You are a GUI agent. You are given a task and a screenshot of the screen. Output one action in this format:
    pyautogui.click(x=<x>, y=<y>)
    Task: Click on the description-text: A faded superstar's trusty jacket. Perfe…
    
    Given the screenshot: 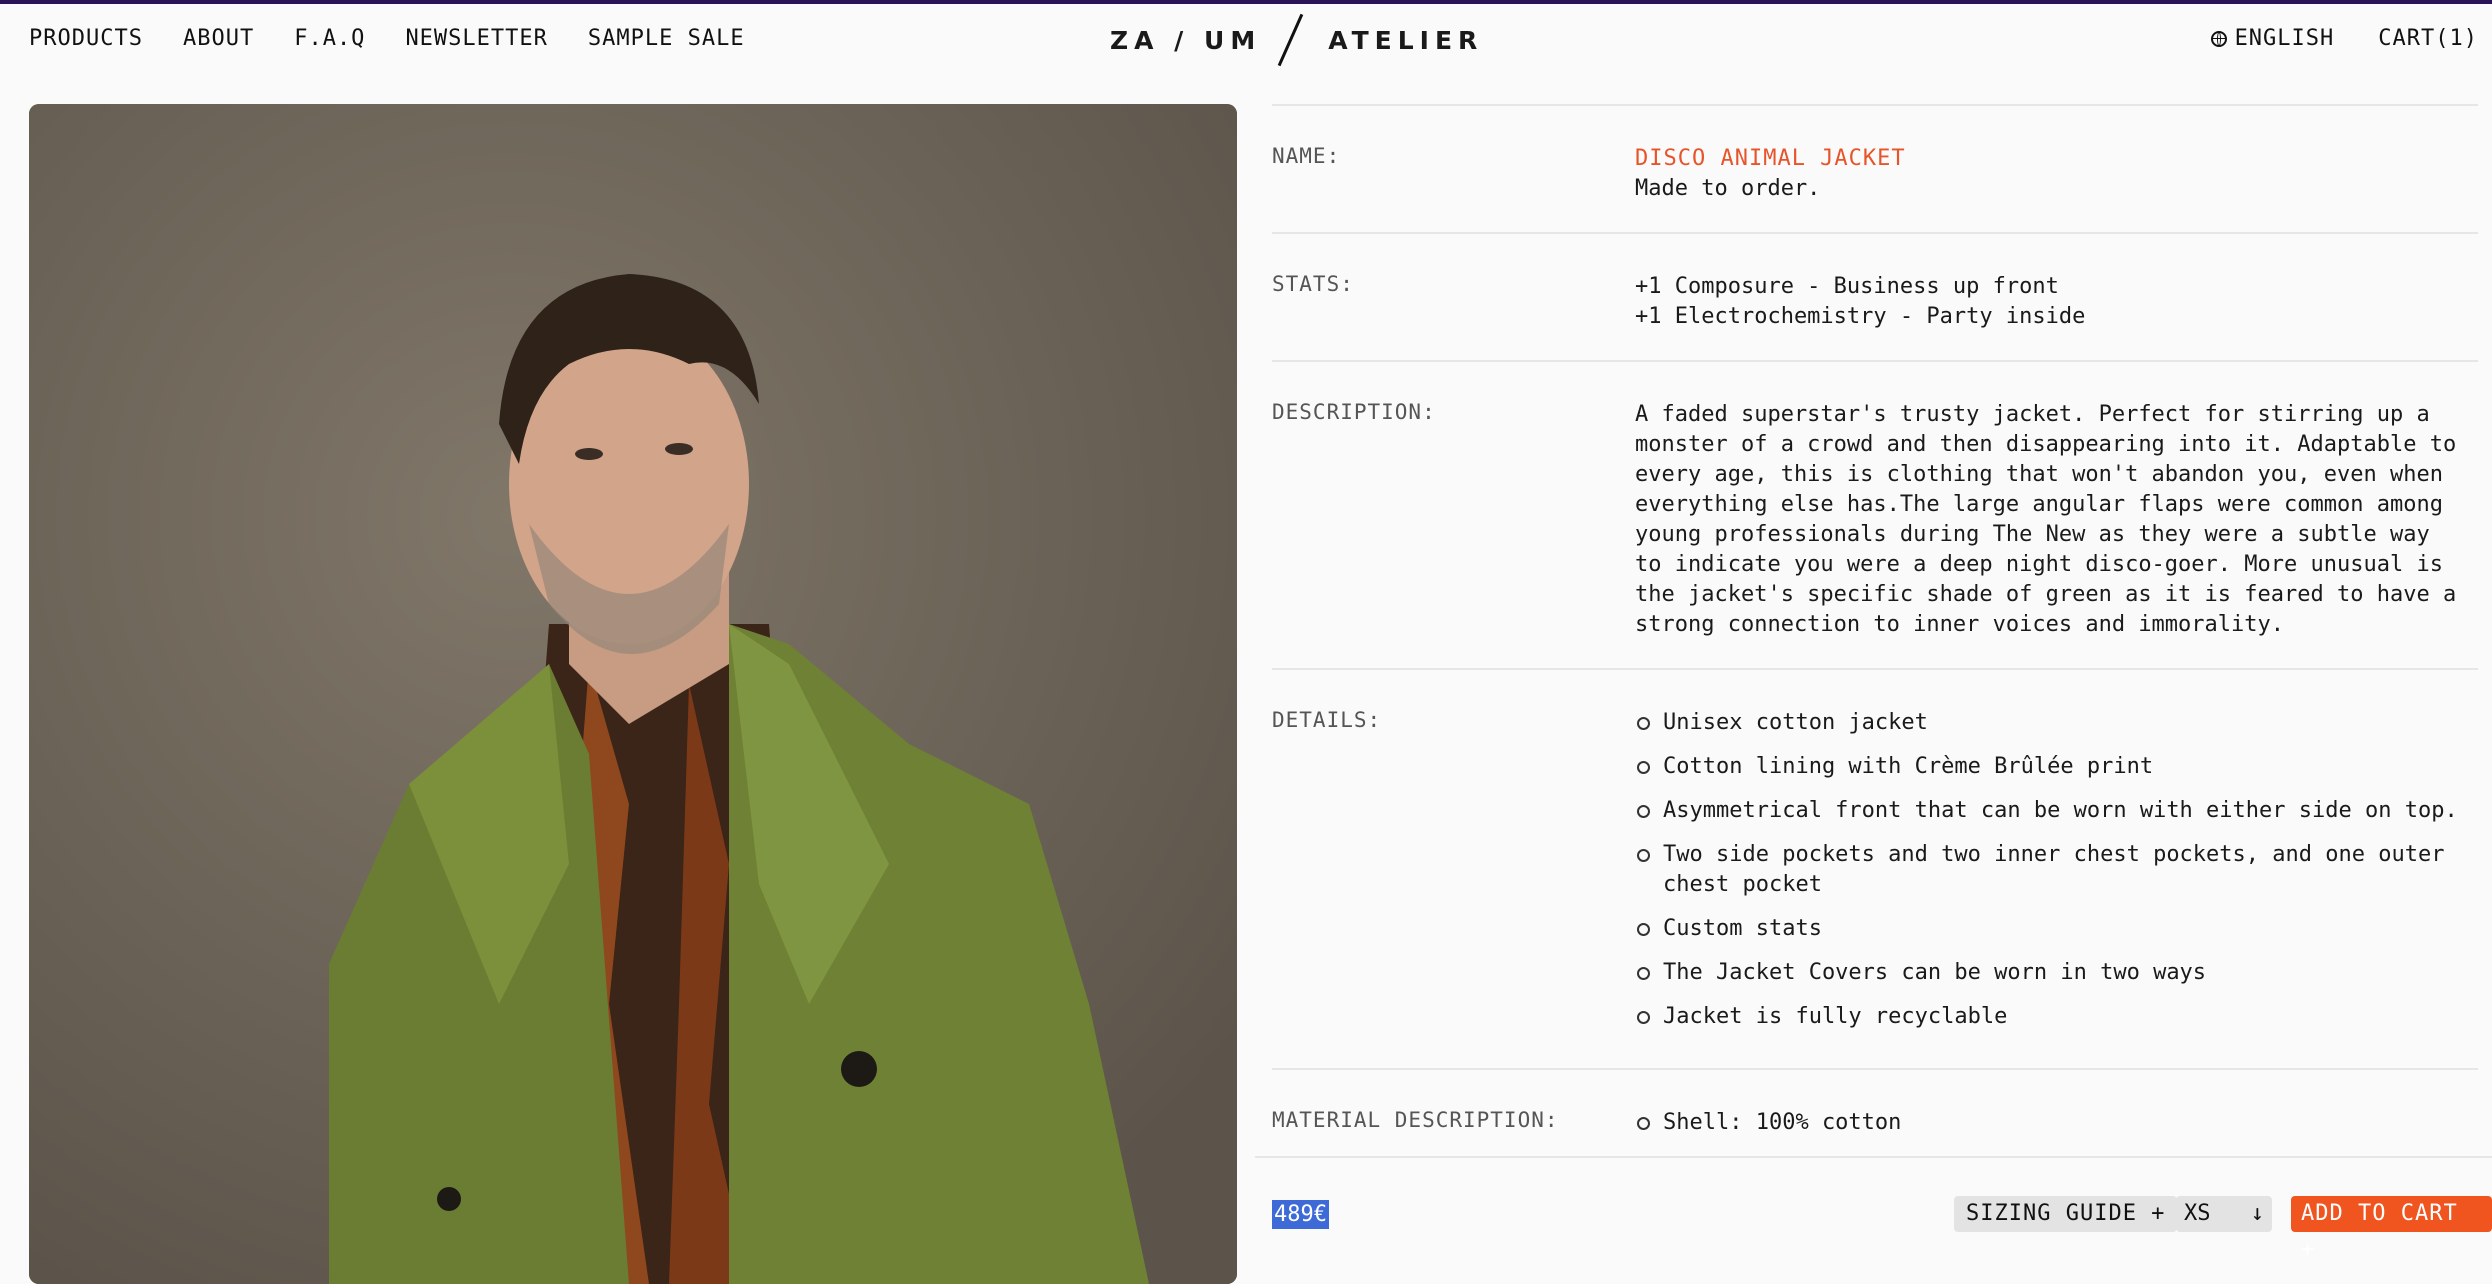 What is the action you would take?
    pyautogui.click(x=2046, y=519)
    